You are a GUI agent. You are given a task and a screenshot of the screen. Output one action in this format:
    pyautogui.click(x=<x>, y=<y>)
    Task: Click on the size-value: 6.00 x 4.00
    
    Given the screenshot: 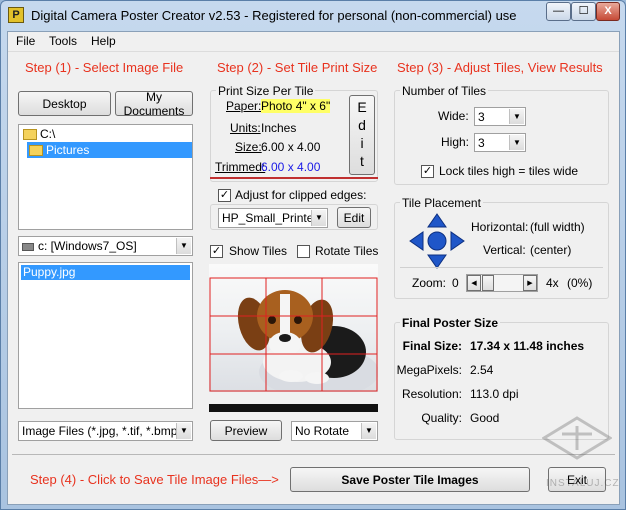 What is the action you would take?
    pyautogui.click(x=291, y=147)
    